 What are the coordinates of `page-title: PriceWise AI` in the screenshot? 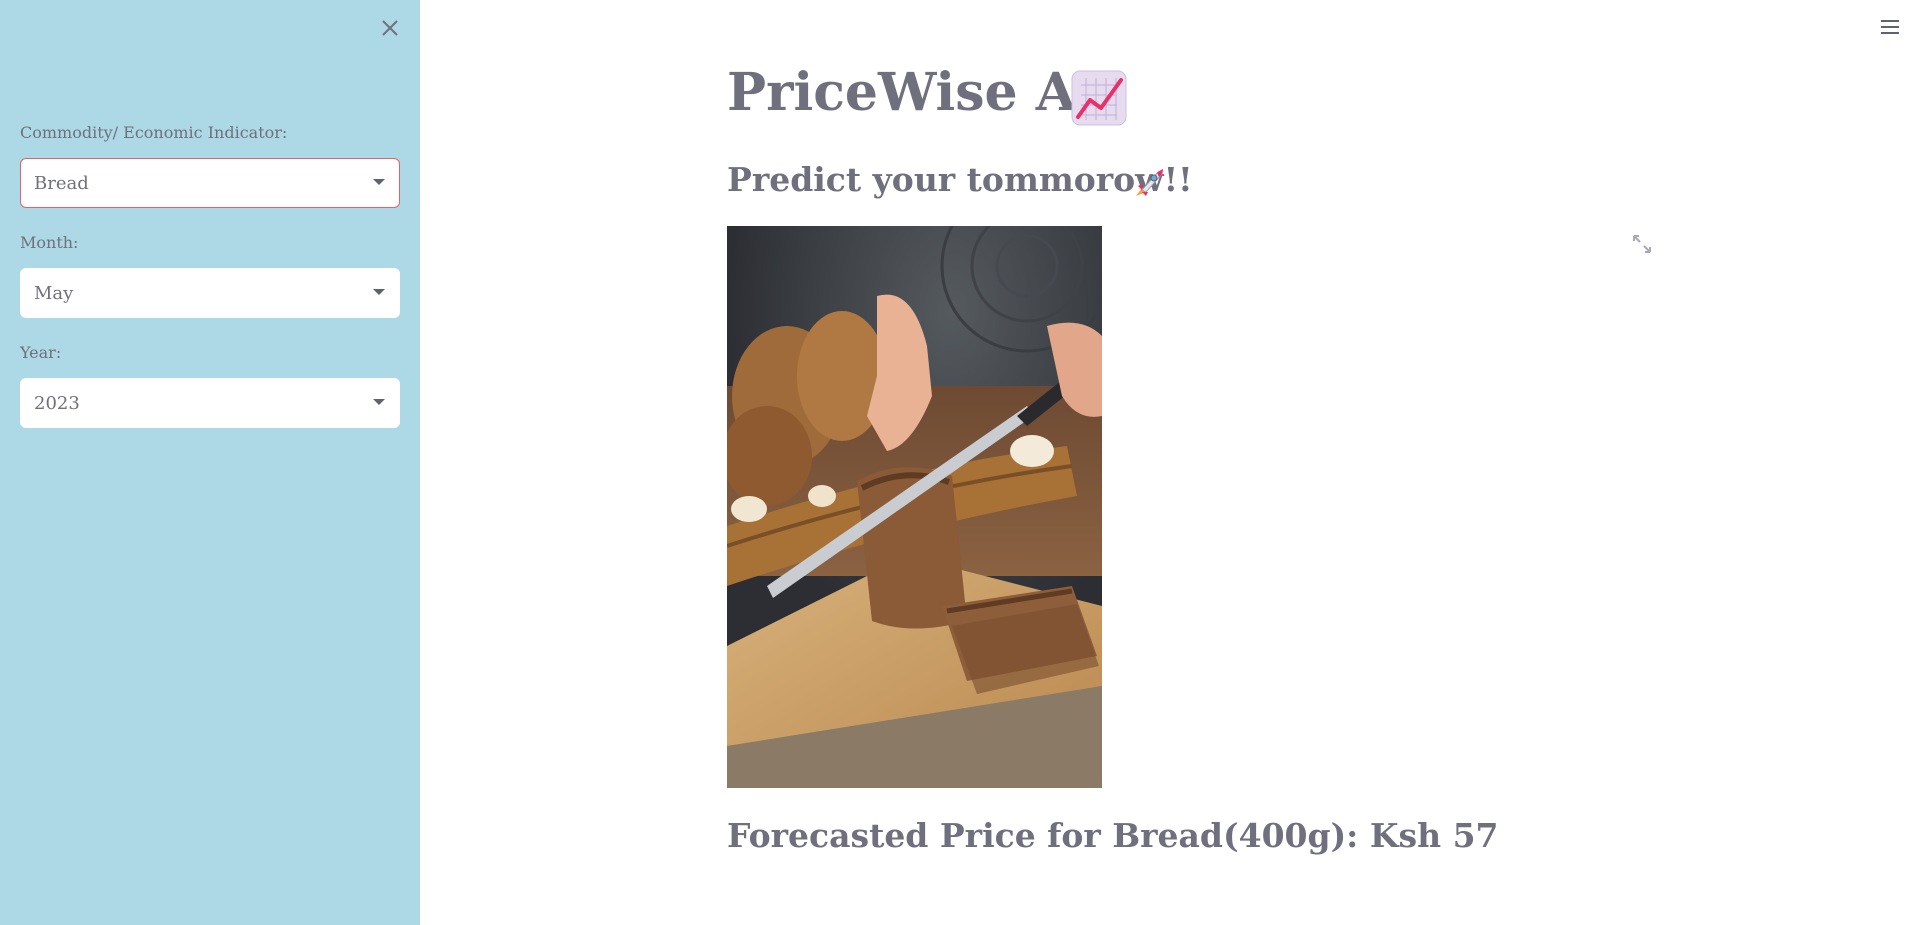 It's located at (914, 92).